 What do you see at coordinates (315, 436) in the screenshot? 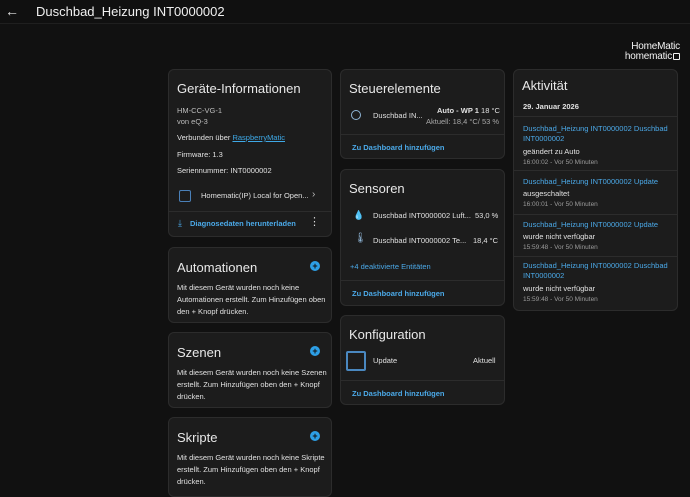
I see `add-script-button: +` at bounding box center [315, 436].